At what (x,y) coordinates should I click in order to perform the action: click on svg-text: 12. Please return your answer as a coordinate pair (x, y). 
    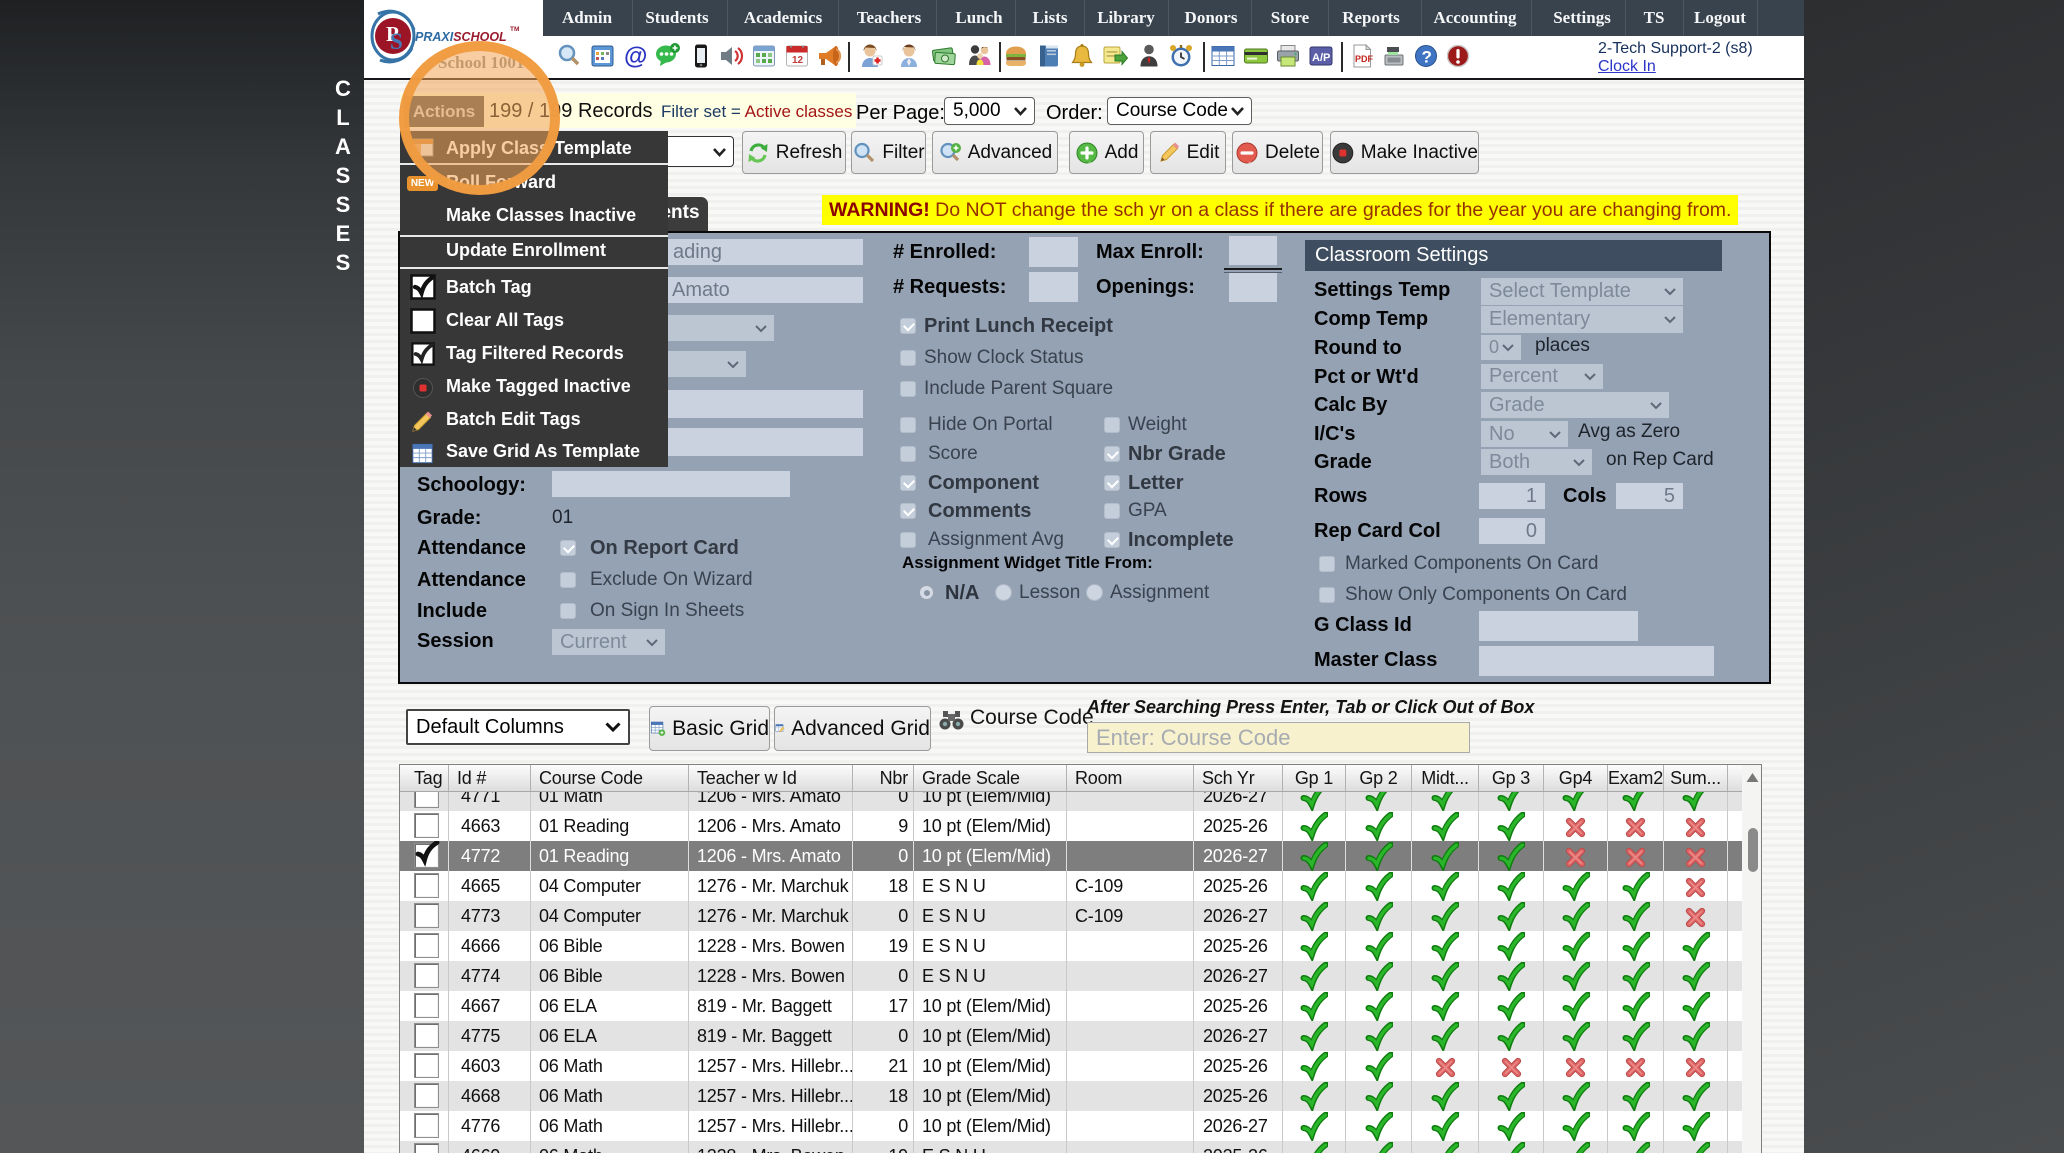
    Looking at the image, I should click on (798, 60).